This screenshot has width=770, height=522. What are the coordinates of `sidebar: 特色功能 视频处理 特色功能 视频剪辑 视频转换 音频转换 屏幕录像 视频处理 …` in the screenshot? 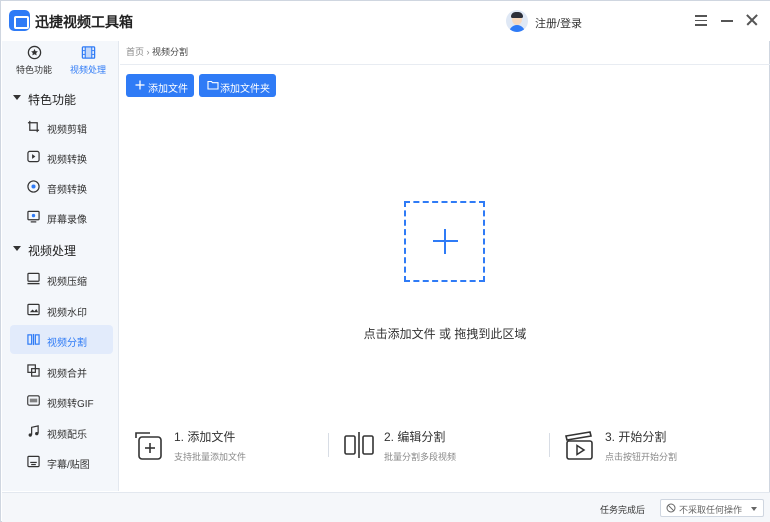 It's located at (60, 266).